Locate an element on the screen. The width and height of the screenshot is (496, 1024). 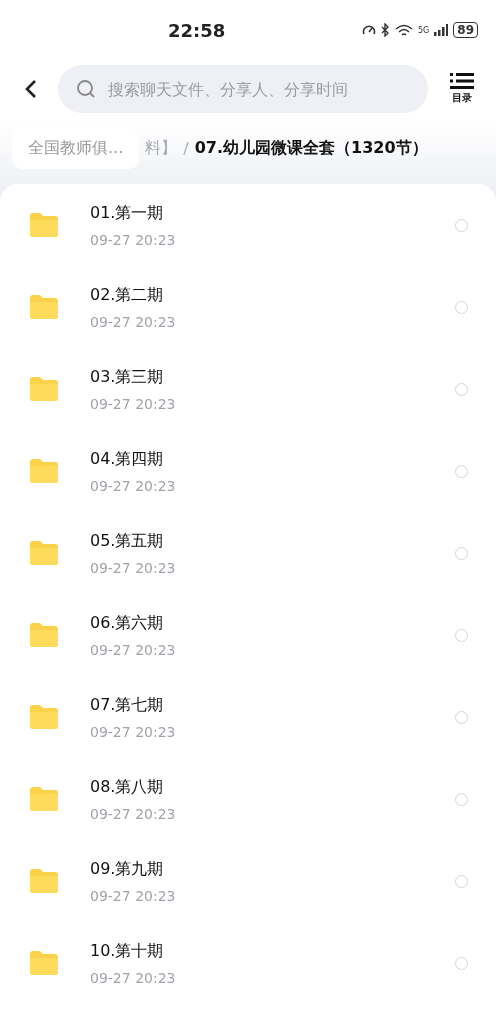
folder-name: 05.第五期 is located at coordinates (127, 541).